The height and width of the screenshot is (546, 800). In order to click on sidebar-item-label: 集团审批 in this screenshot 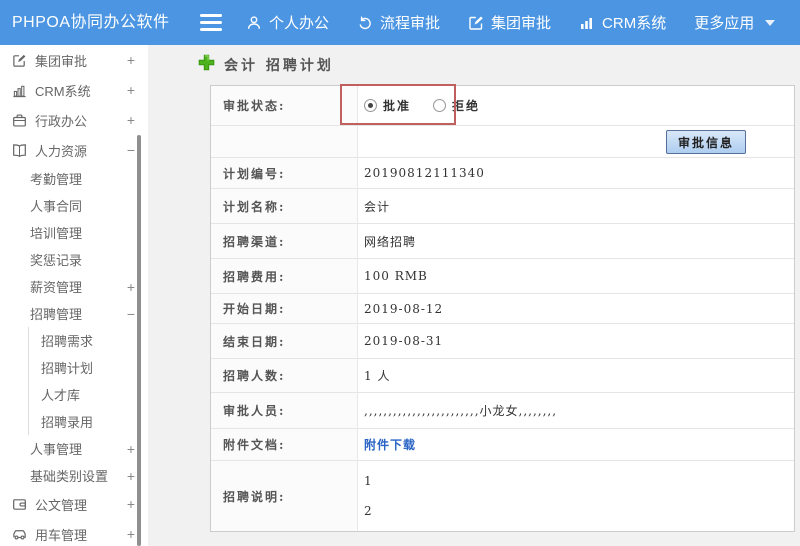, I will do `click(61, 61)`.